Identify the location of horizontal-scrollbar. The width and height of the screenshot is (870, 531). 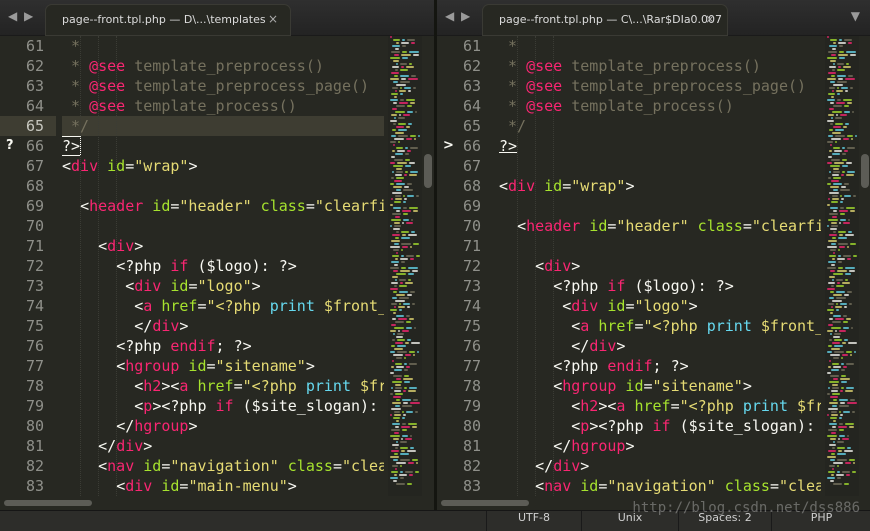
(217, 503).